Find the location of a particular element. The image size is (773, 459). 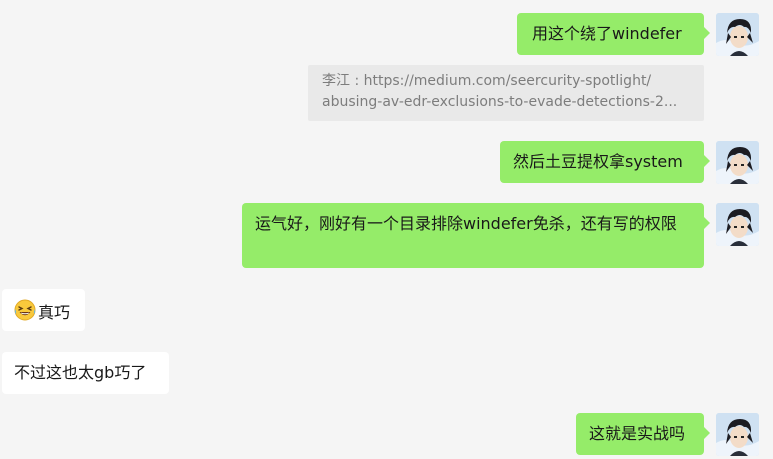

message-text: 运气好，刚好有一个目录排除windefer免杀，还有写的权限 is located at coordinates (466, 223).